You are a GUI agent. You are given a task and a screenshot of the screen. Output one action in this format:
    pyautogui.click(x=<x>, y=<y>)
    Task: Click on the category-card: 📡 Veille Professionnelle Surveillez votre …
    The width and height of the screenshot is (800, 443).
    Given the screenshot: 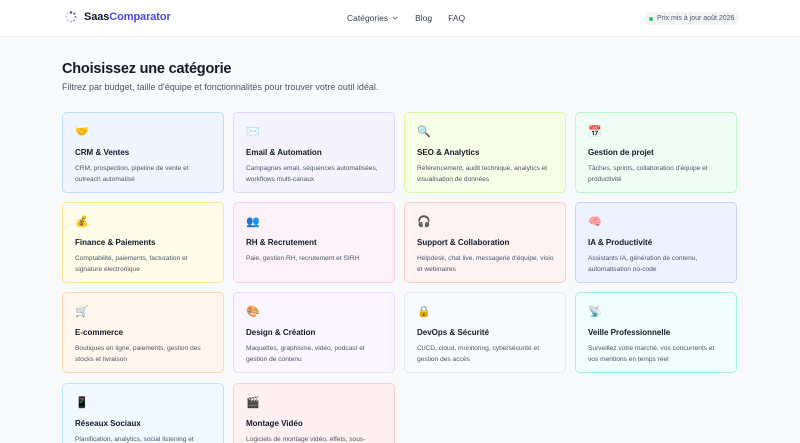 What is the action you would take?
    pyautogui.click(x=656, y=332)
    